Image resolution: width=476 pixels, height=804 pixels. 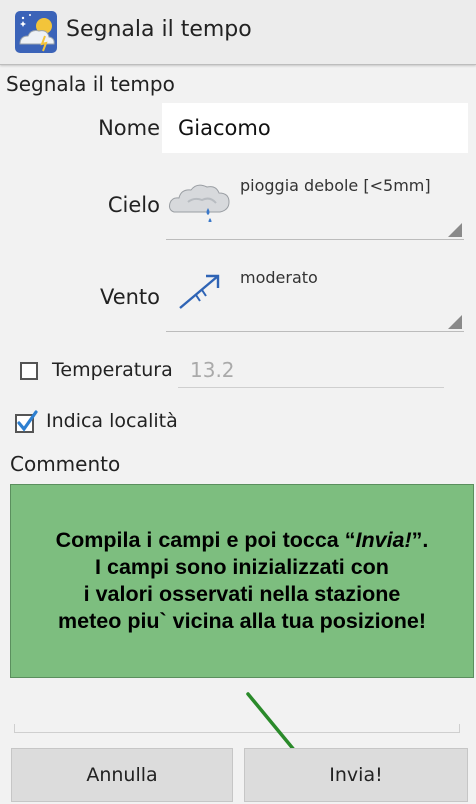 I want to click on commento-field-edge, so click(x=459, y=728).